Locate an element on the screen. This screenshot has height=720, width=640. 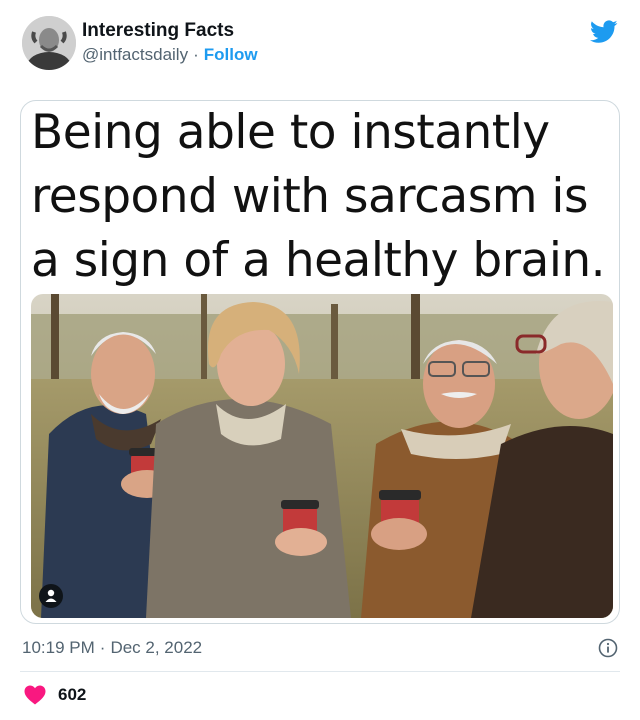
author-handle: @intfactsdaily is located at coordinates (135, 54).